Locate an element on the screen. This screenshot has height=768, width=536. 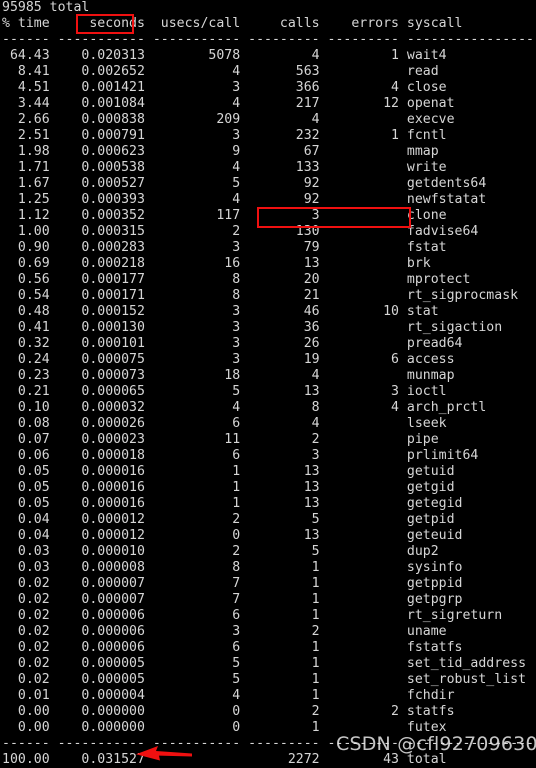
table-row: 1.67 0.000527 5 92 getdents64 is located at coordinates (244, 183).